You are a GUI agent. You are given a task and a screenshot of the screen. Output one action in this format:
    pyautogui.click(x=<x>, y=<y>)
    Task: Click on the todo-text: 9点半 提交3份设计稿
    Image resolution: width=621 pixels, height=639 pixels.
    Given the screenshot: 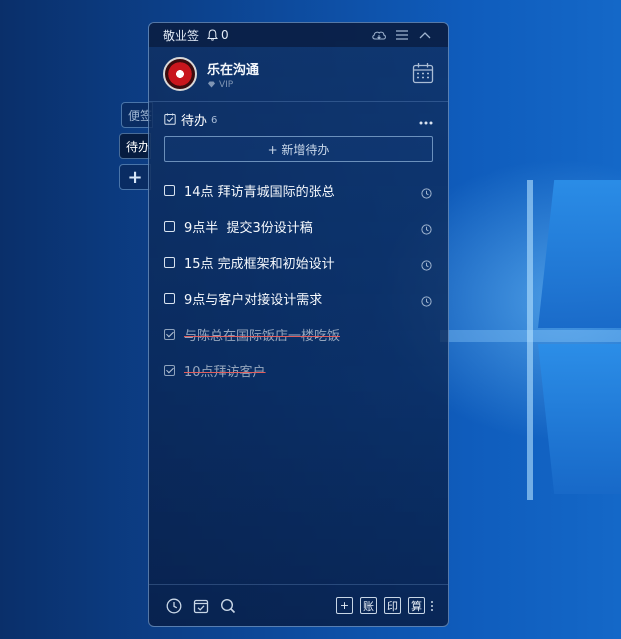 What is the action you would take?
    pyautogui.click(x=248, y=228)
    